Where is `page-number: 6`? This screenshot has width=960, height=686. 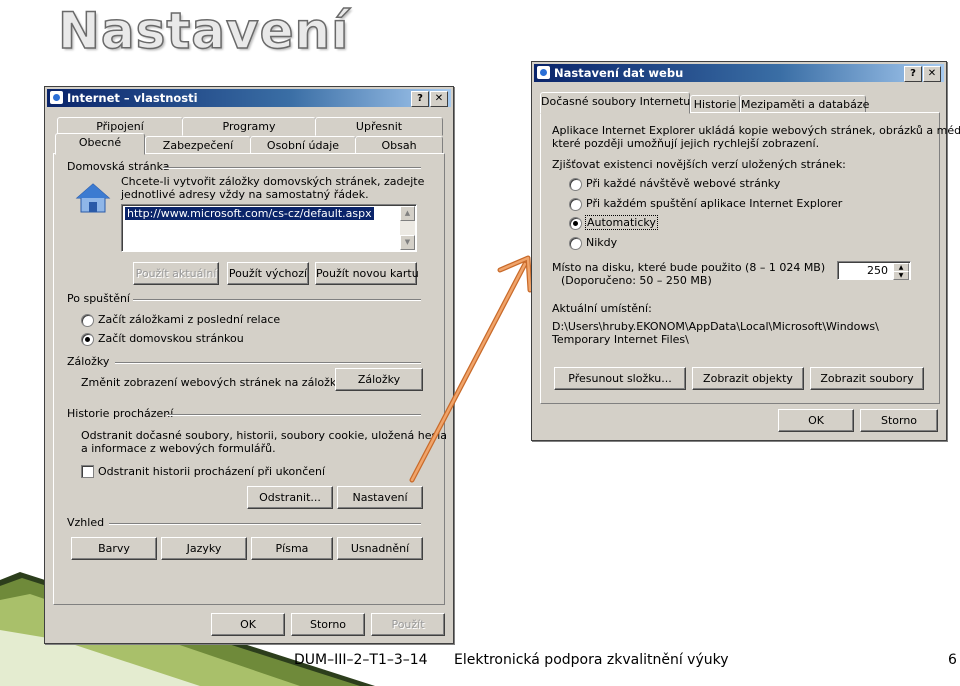
page-number: 6 is located at coordinates (952, 660).